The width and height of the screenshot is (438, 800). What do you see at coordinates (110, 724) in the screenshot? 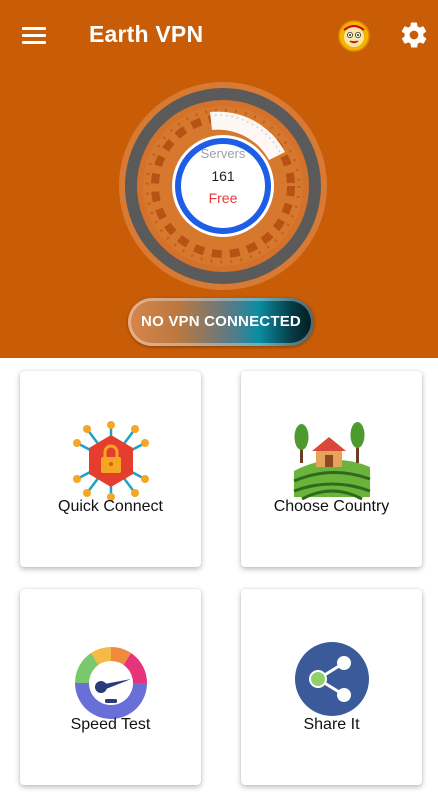
I see `speed-test-label: Speed Test` at bounding box center [110, 724].